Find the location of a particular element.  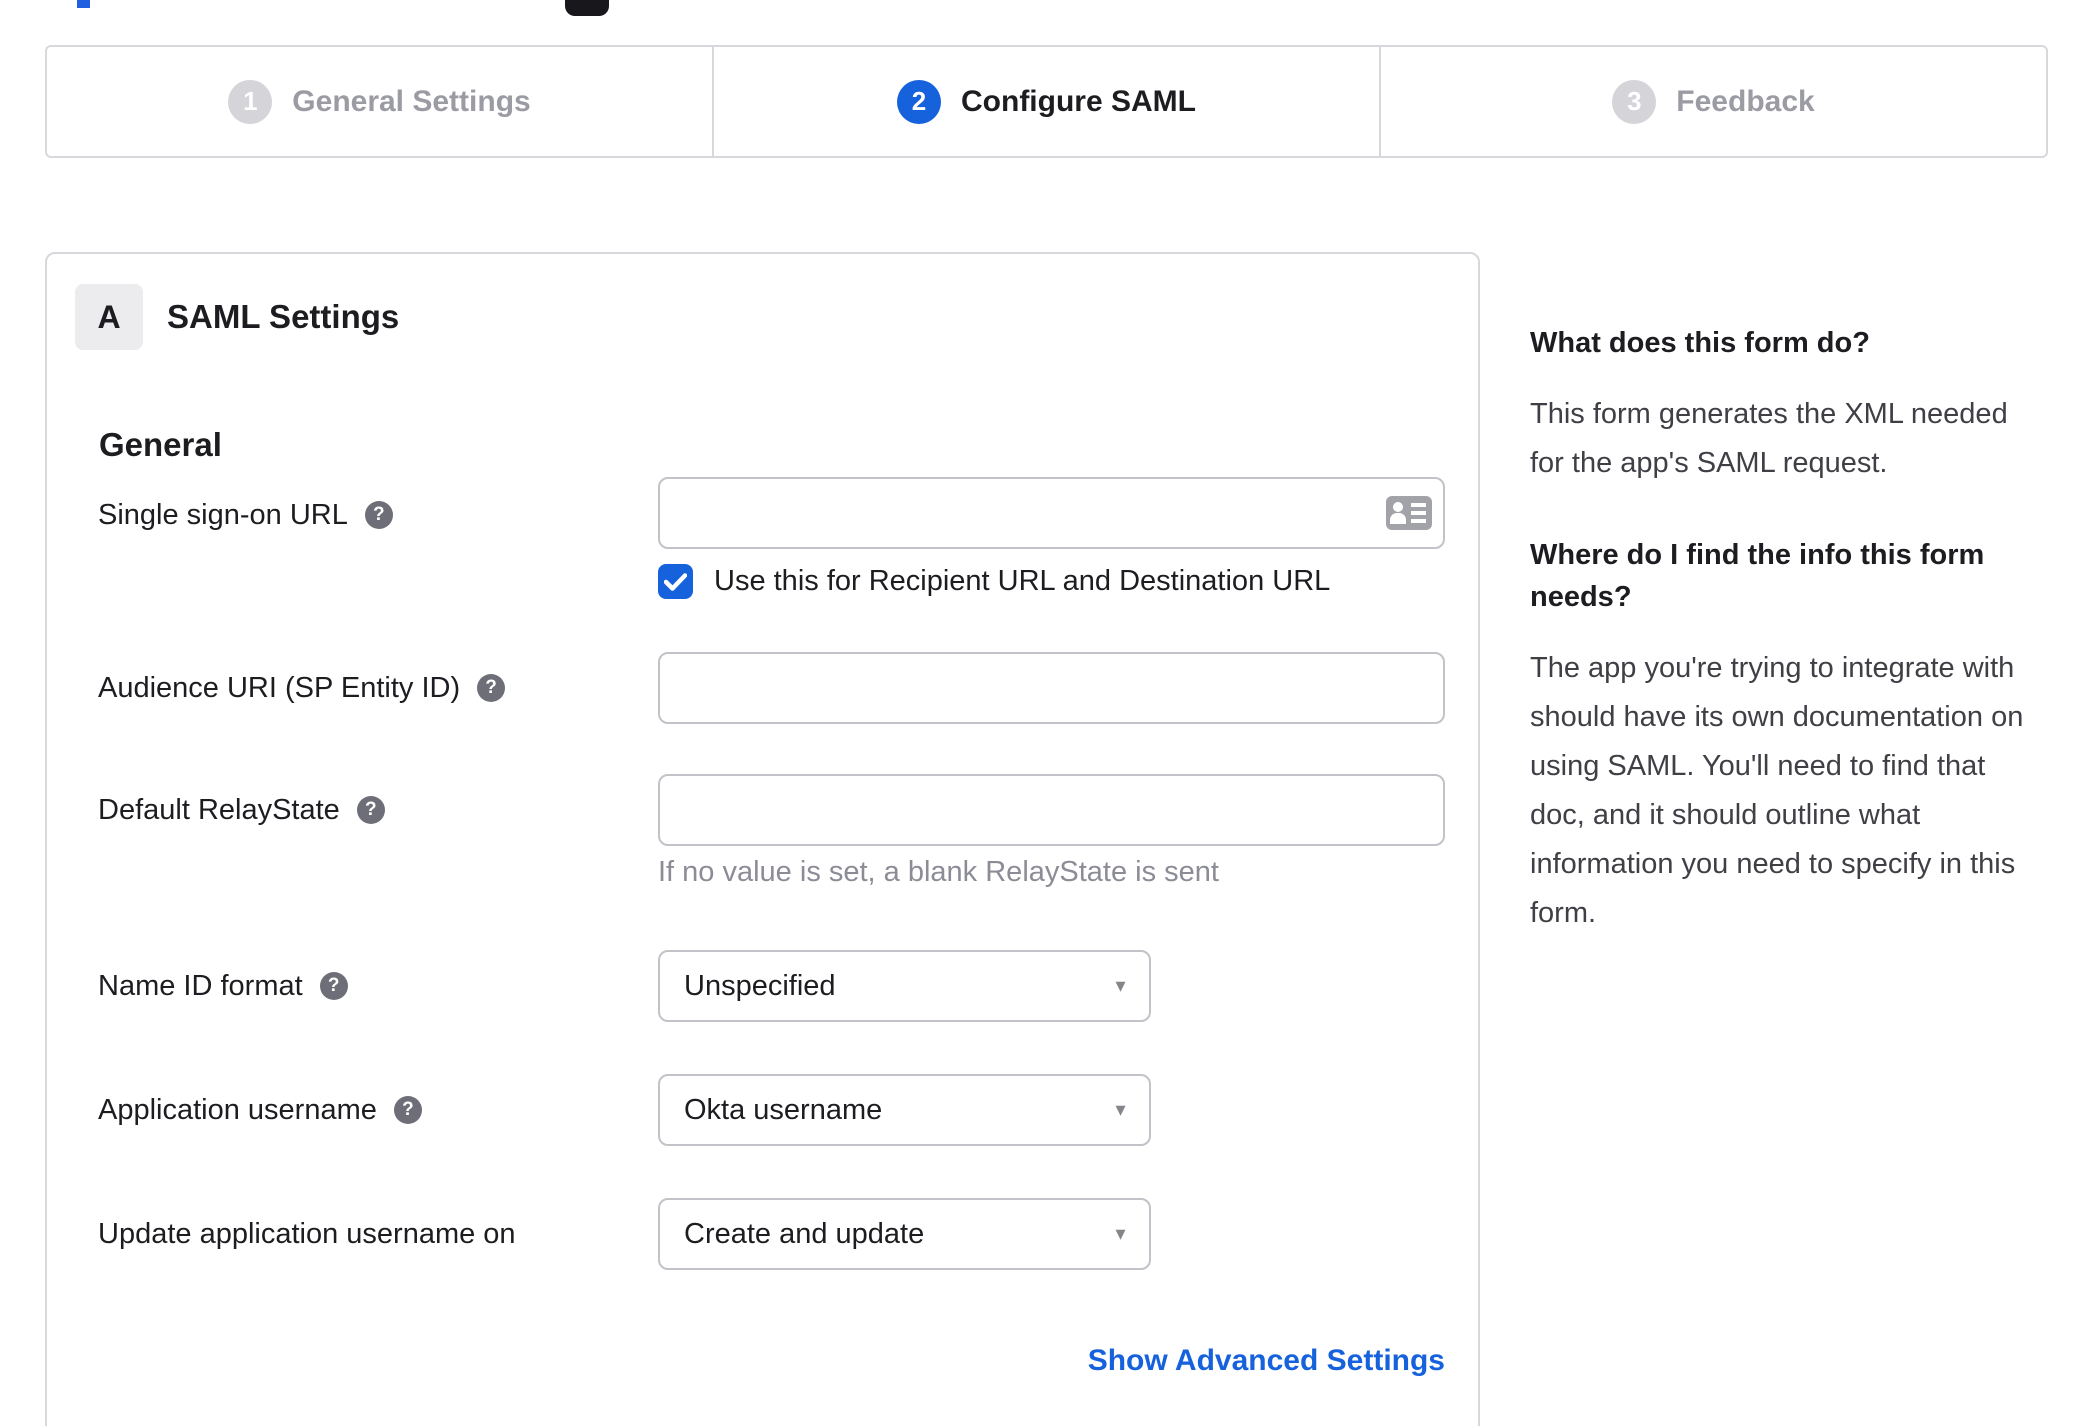

checkmark-icon is located at coordinates (675, 581).